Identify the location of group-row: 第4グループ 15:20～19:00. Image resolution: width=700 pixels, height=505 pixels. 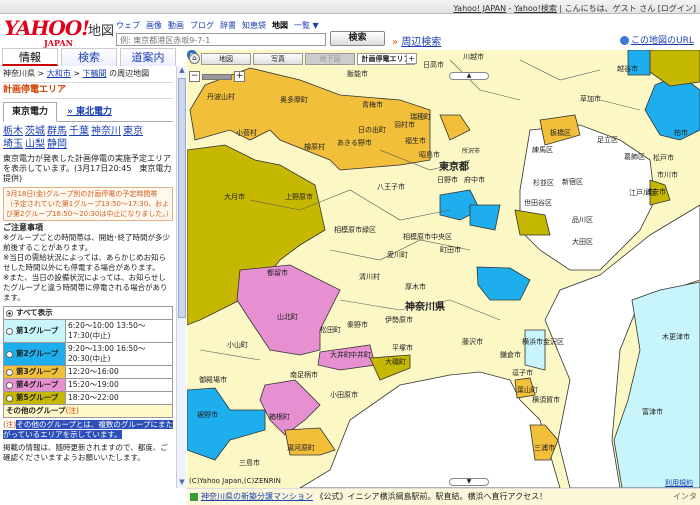
(88, 385).